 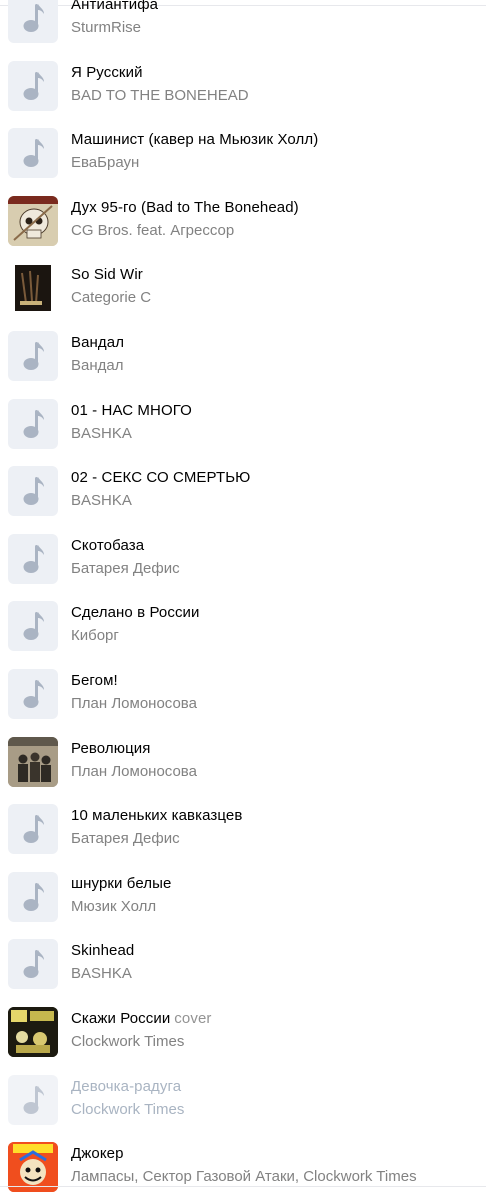 What do you see at coordinates (243, 1186) in the screenshot?
I see `bottom-divider` at bounding box center [243, 1186].